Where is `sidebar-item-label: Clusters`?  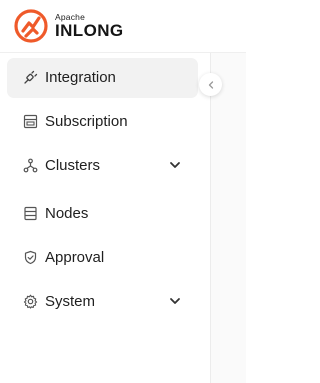 sidebar-item-label: Clusters is located at coordinates (73, 165).